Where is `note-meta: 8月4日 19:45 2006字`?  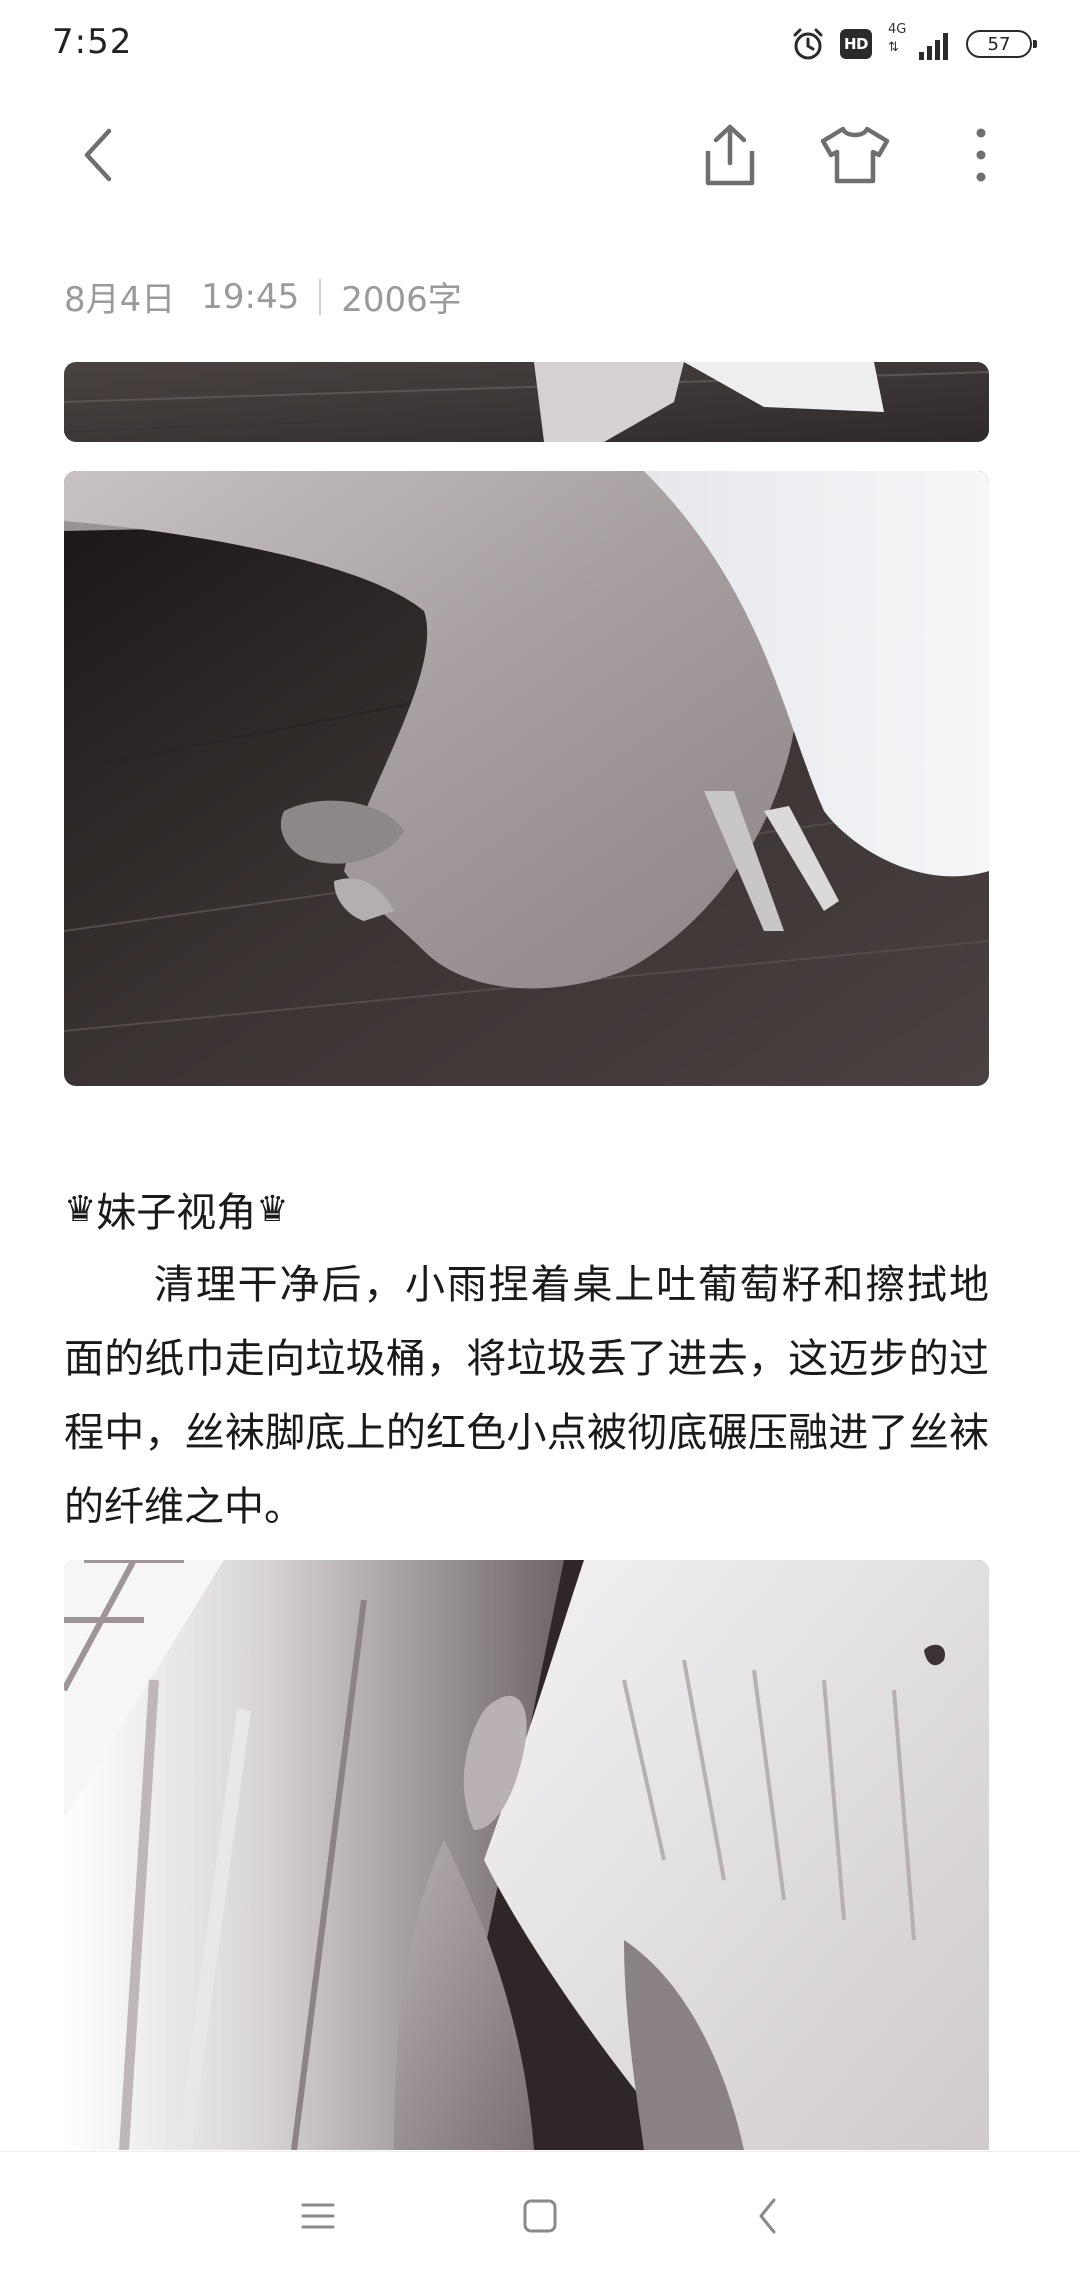 note-meta: 8月4日 19:45 2006字 is located at coordinates (263, 296).